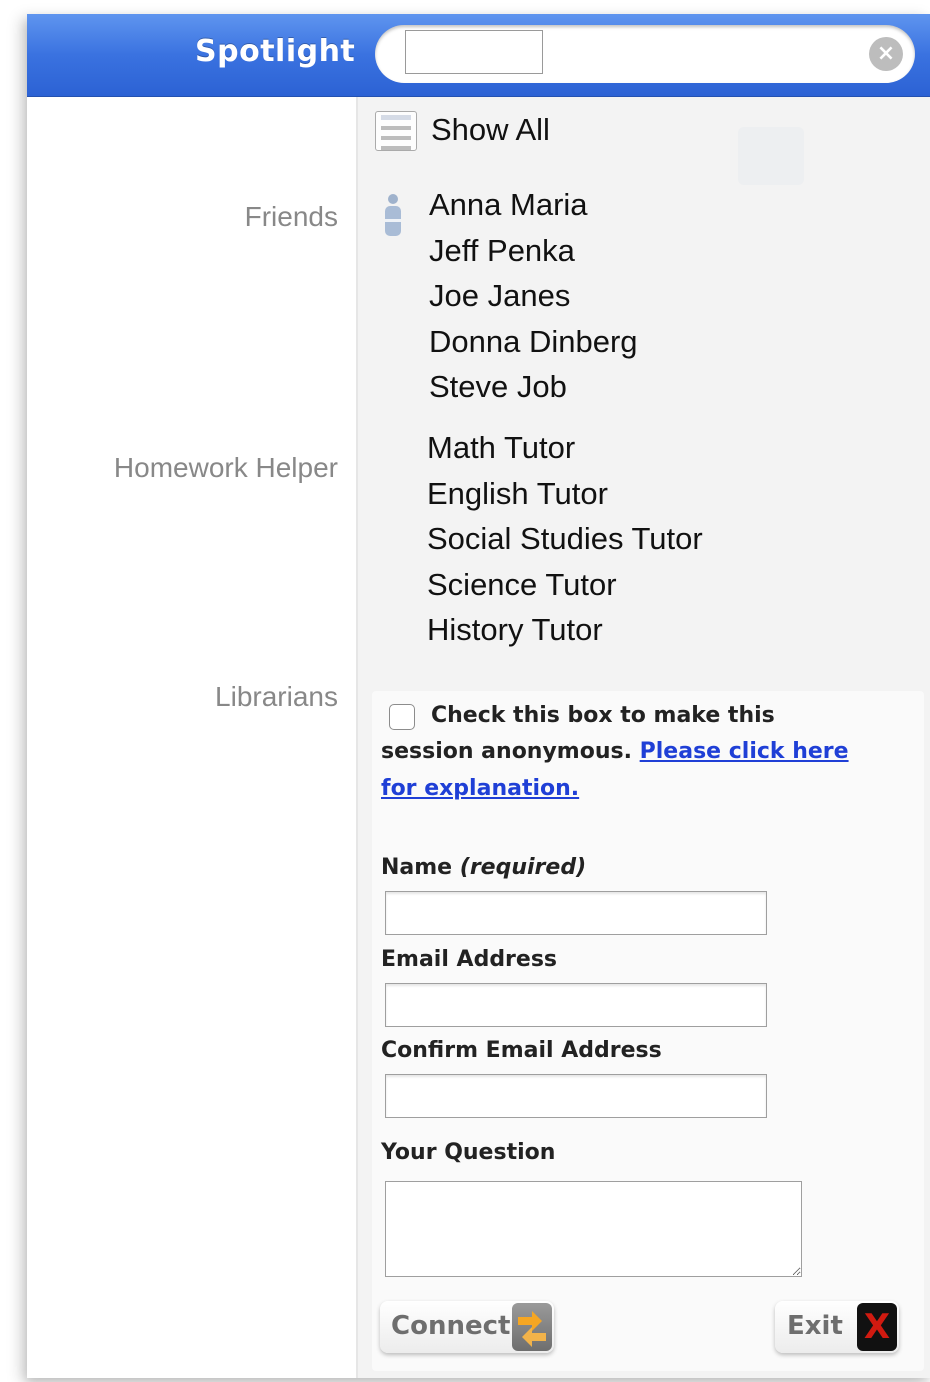 This screenshot has width=930, height=1382. I want to click on connect-arrows-icon, so click(532, 1327).